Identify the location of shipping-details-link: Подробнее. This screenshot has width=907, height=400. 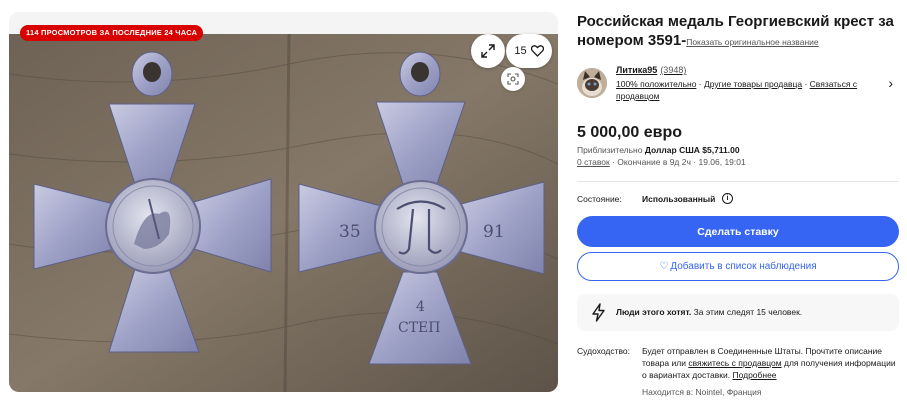
(754, 375).